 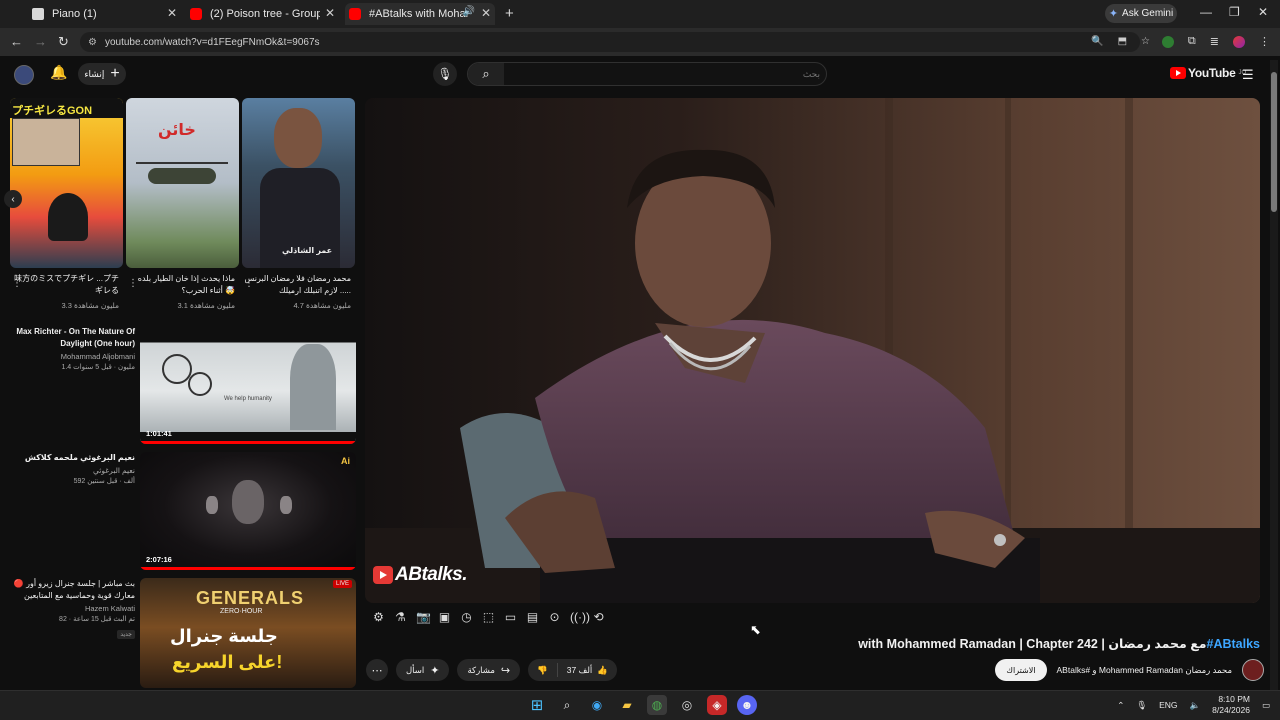 I want to click on profile-avatar-icon, so click(x=1239, y=41).